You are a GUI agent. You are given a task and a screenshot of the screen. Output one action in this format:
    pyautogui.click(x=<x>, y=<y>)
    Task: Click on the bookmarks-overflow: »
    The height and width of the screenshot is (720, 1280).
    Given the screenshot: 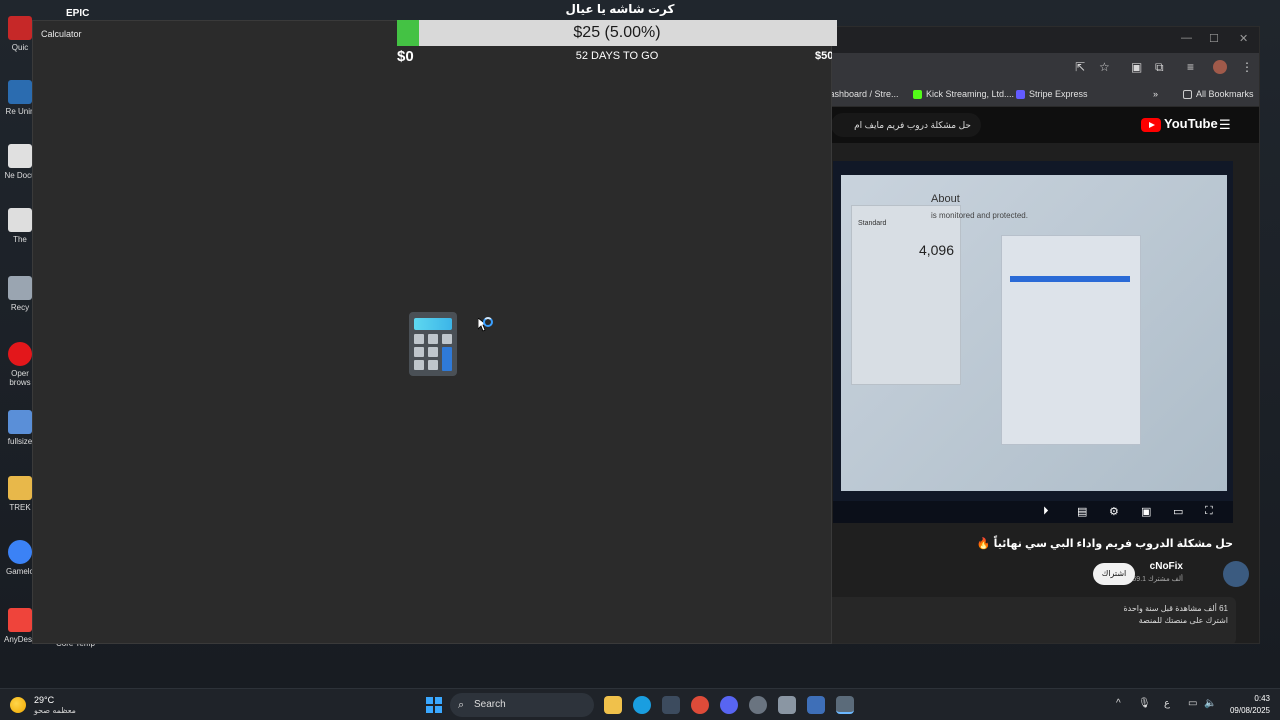 What is the action you would take?
    pyautogui.click(x=1155, y=94)
    